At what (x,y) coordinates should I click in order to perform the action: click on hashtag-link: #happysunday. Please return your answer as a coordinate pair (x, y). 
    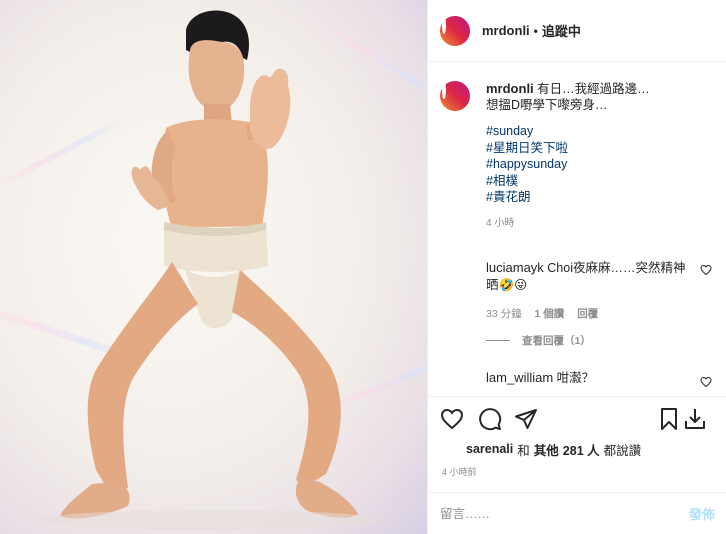
    Looking at the image, I should click on (601, 164).